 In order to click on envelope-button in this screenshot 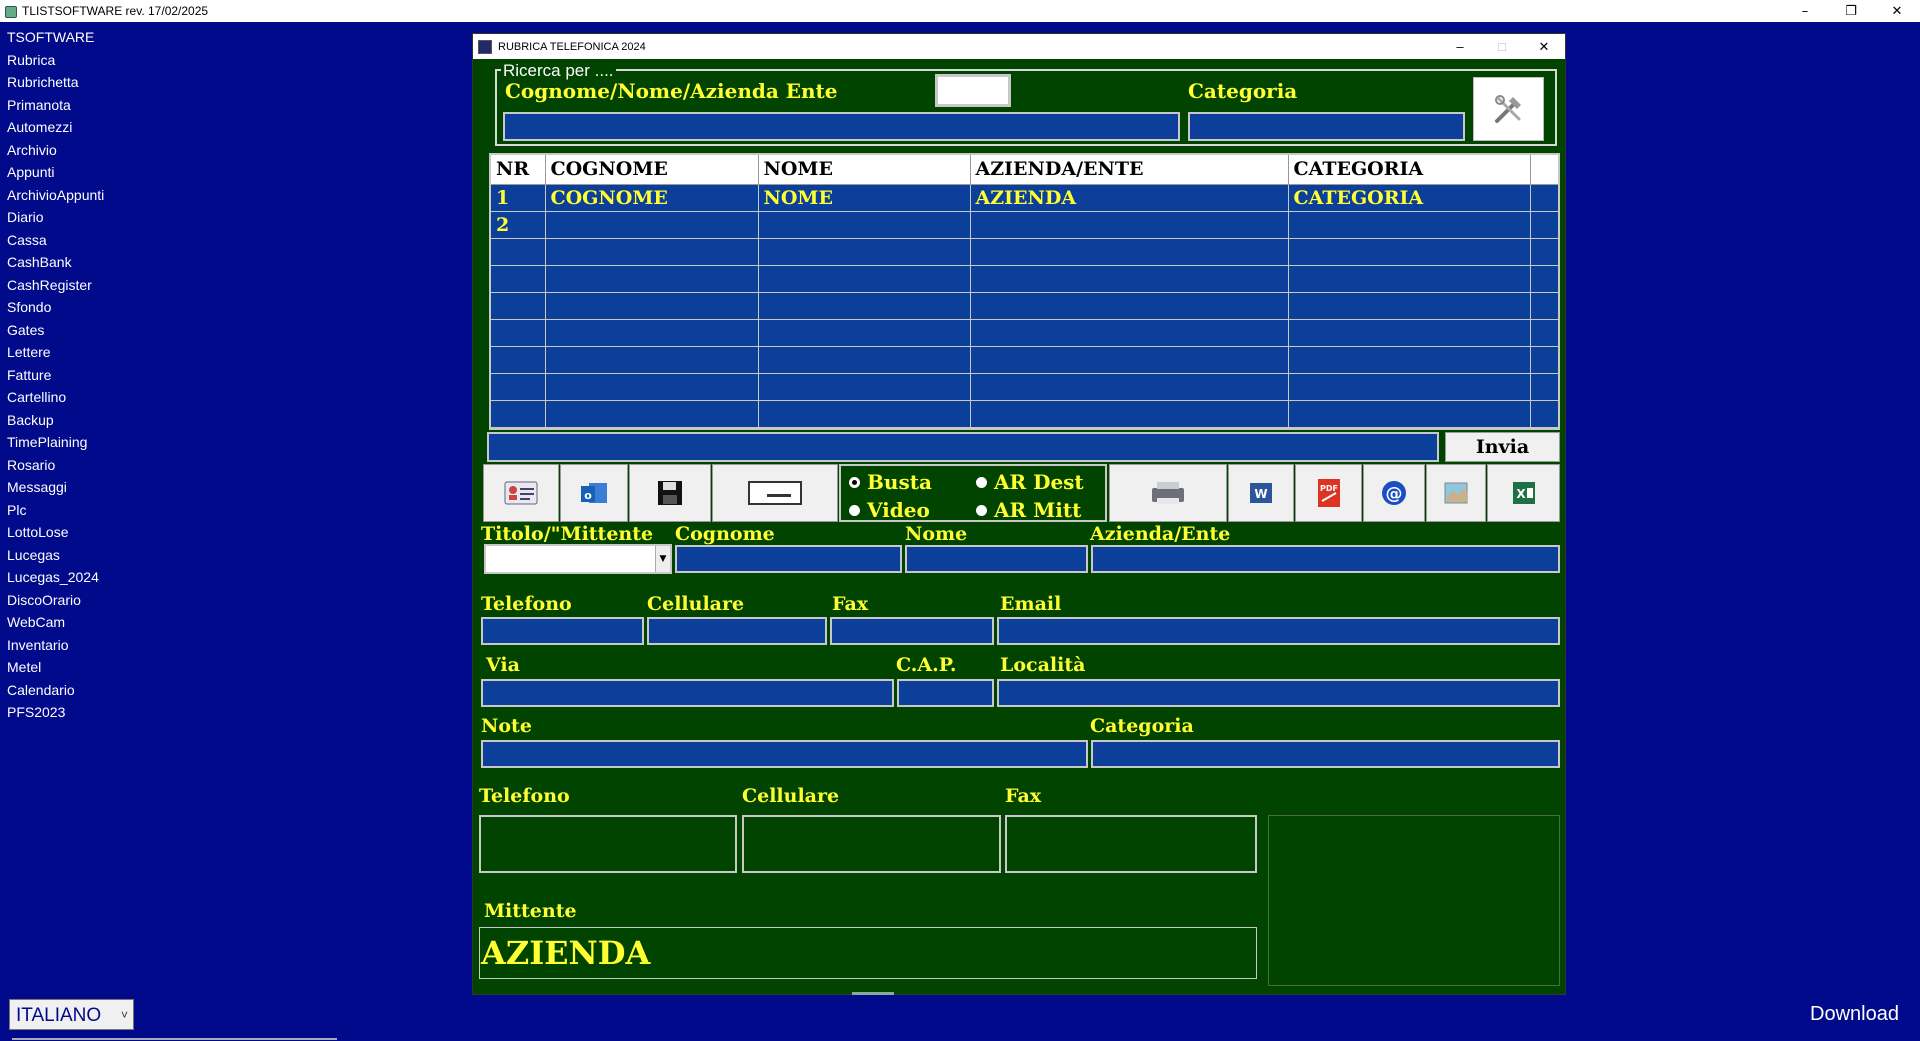, I will do `click(775, 493)`.